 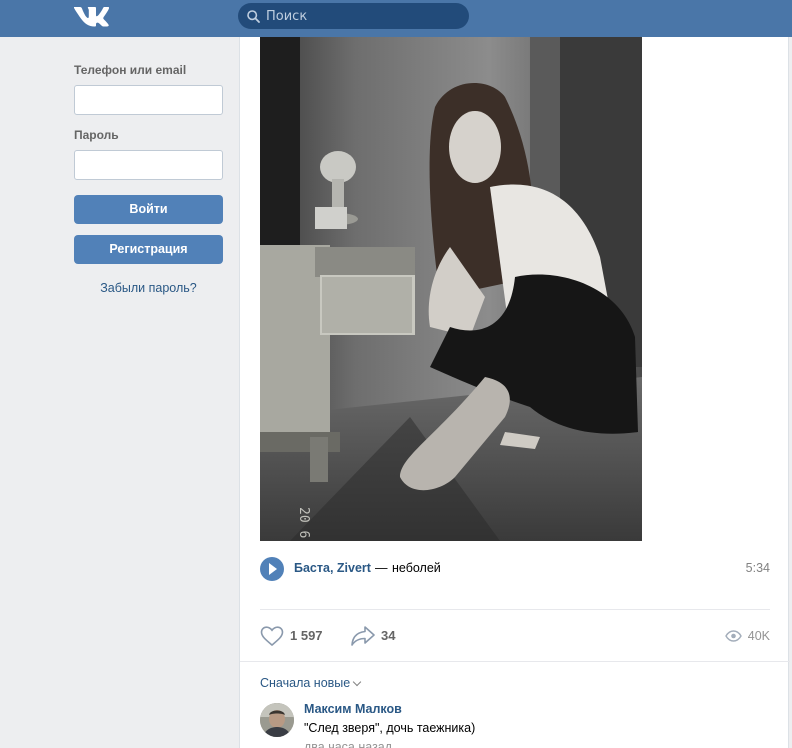 What do you see at coordinates (305, 683) in the screenshot?
I see `sort-label: Сначала новые` at bounding box center [305, 683].